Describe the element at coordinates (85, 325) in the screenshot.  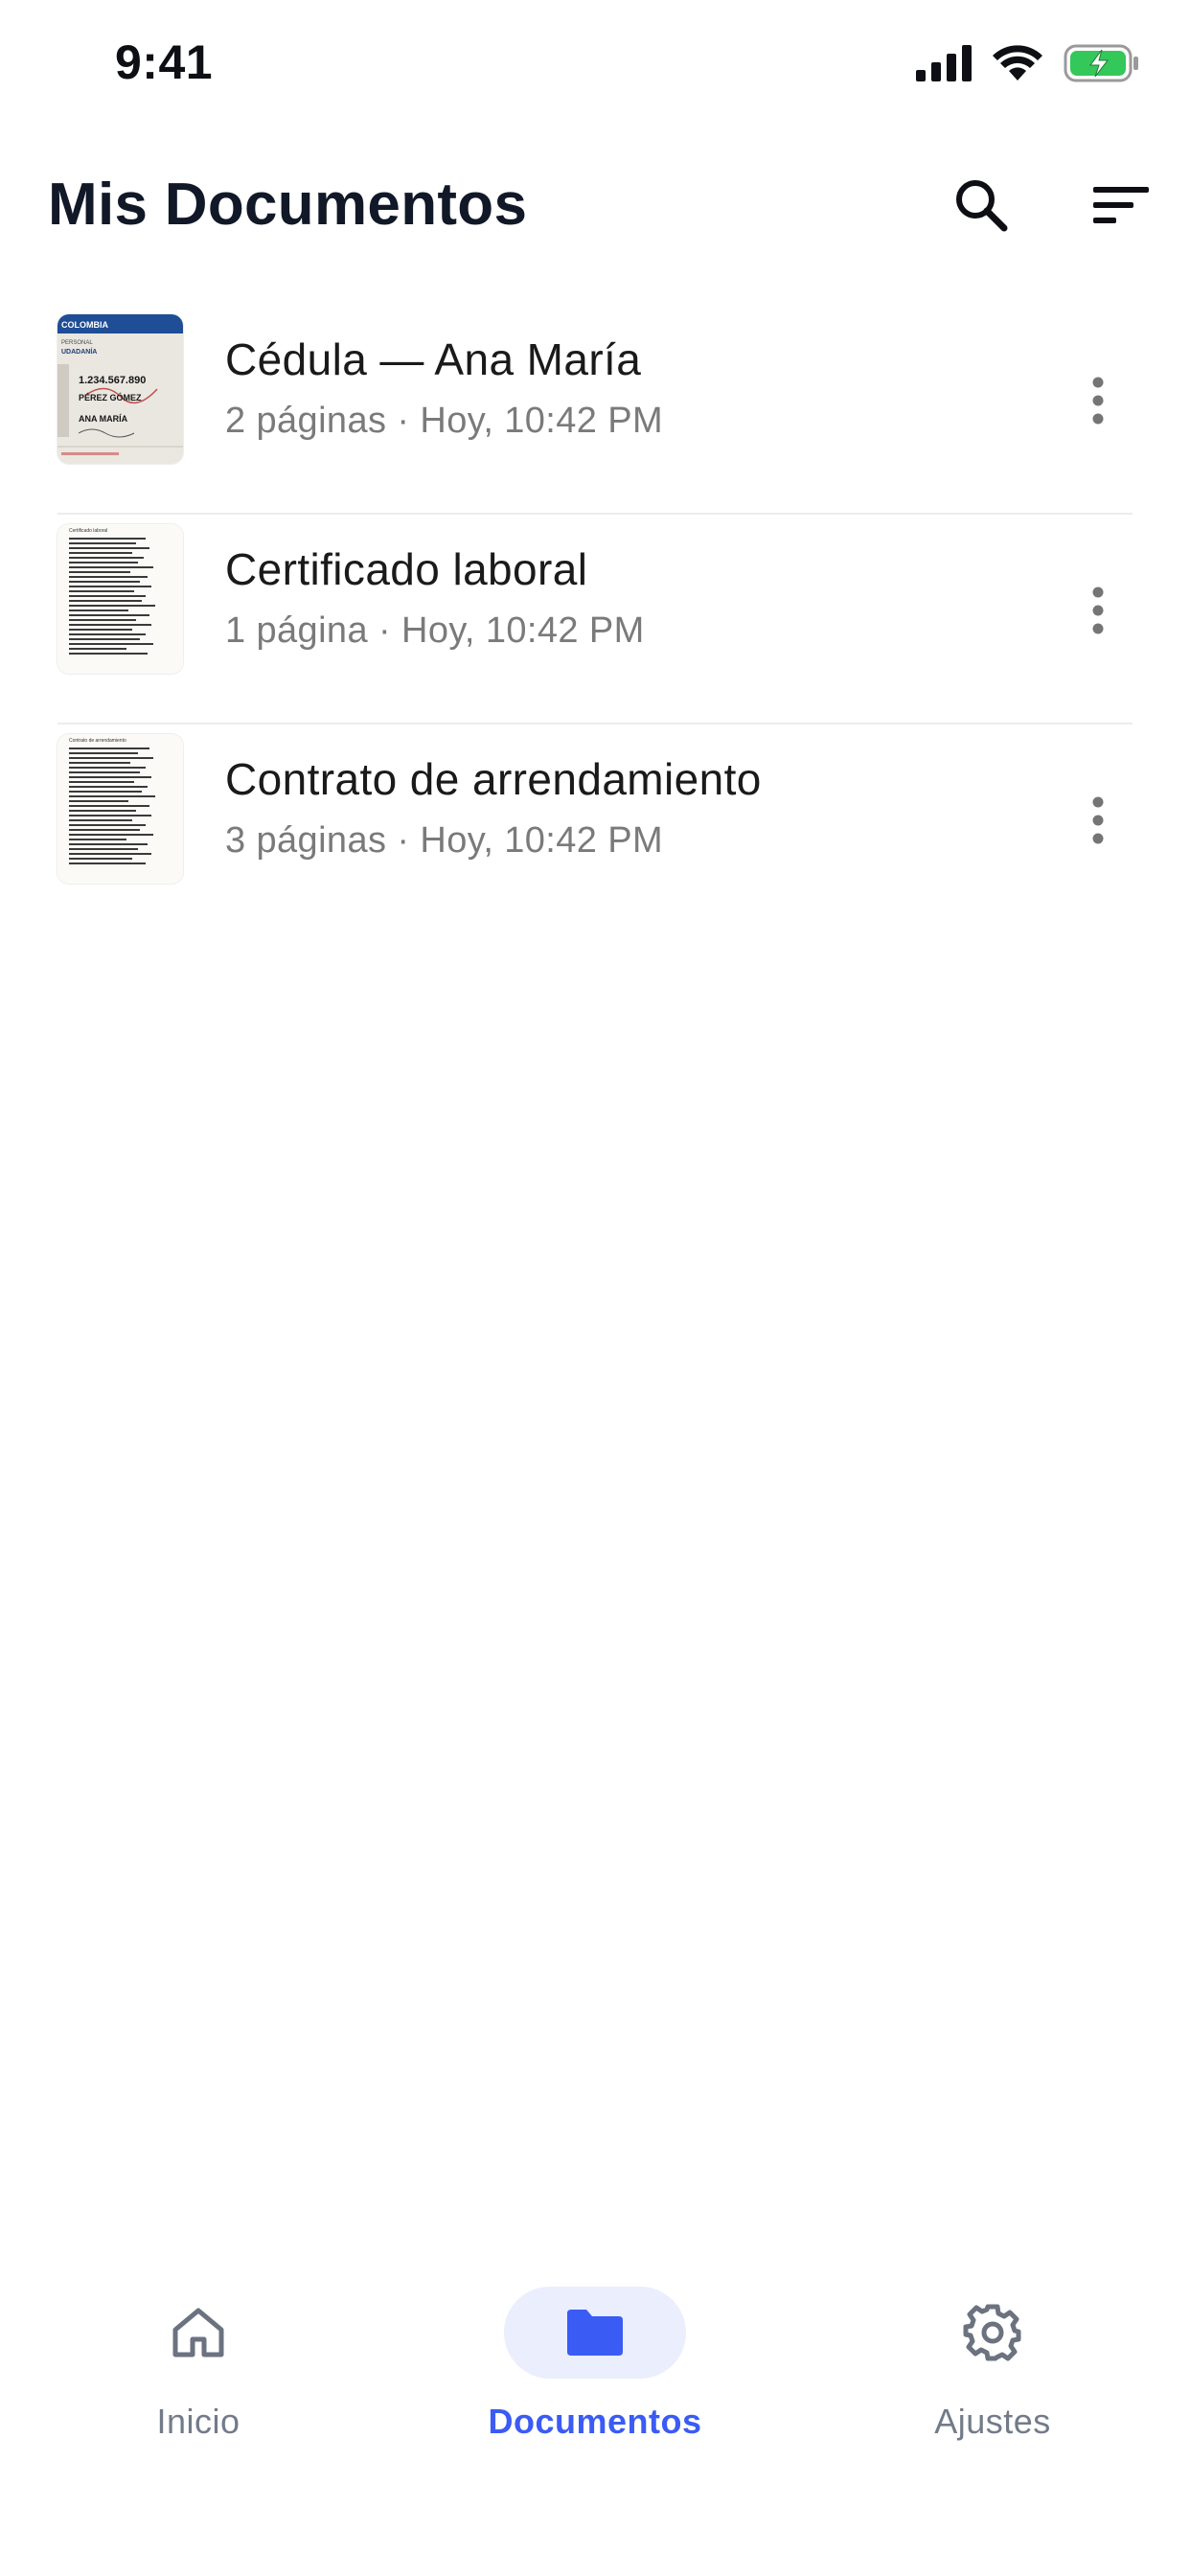
I see `id-card-header: COLOMBIA` at that location.